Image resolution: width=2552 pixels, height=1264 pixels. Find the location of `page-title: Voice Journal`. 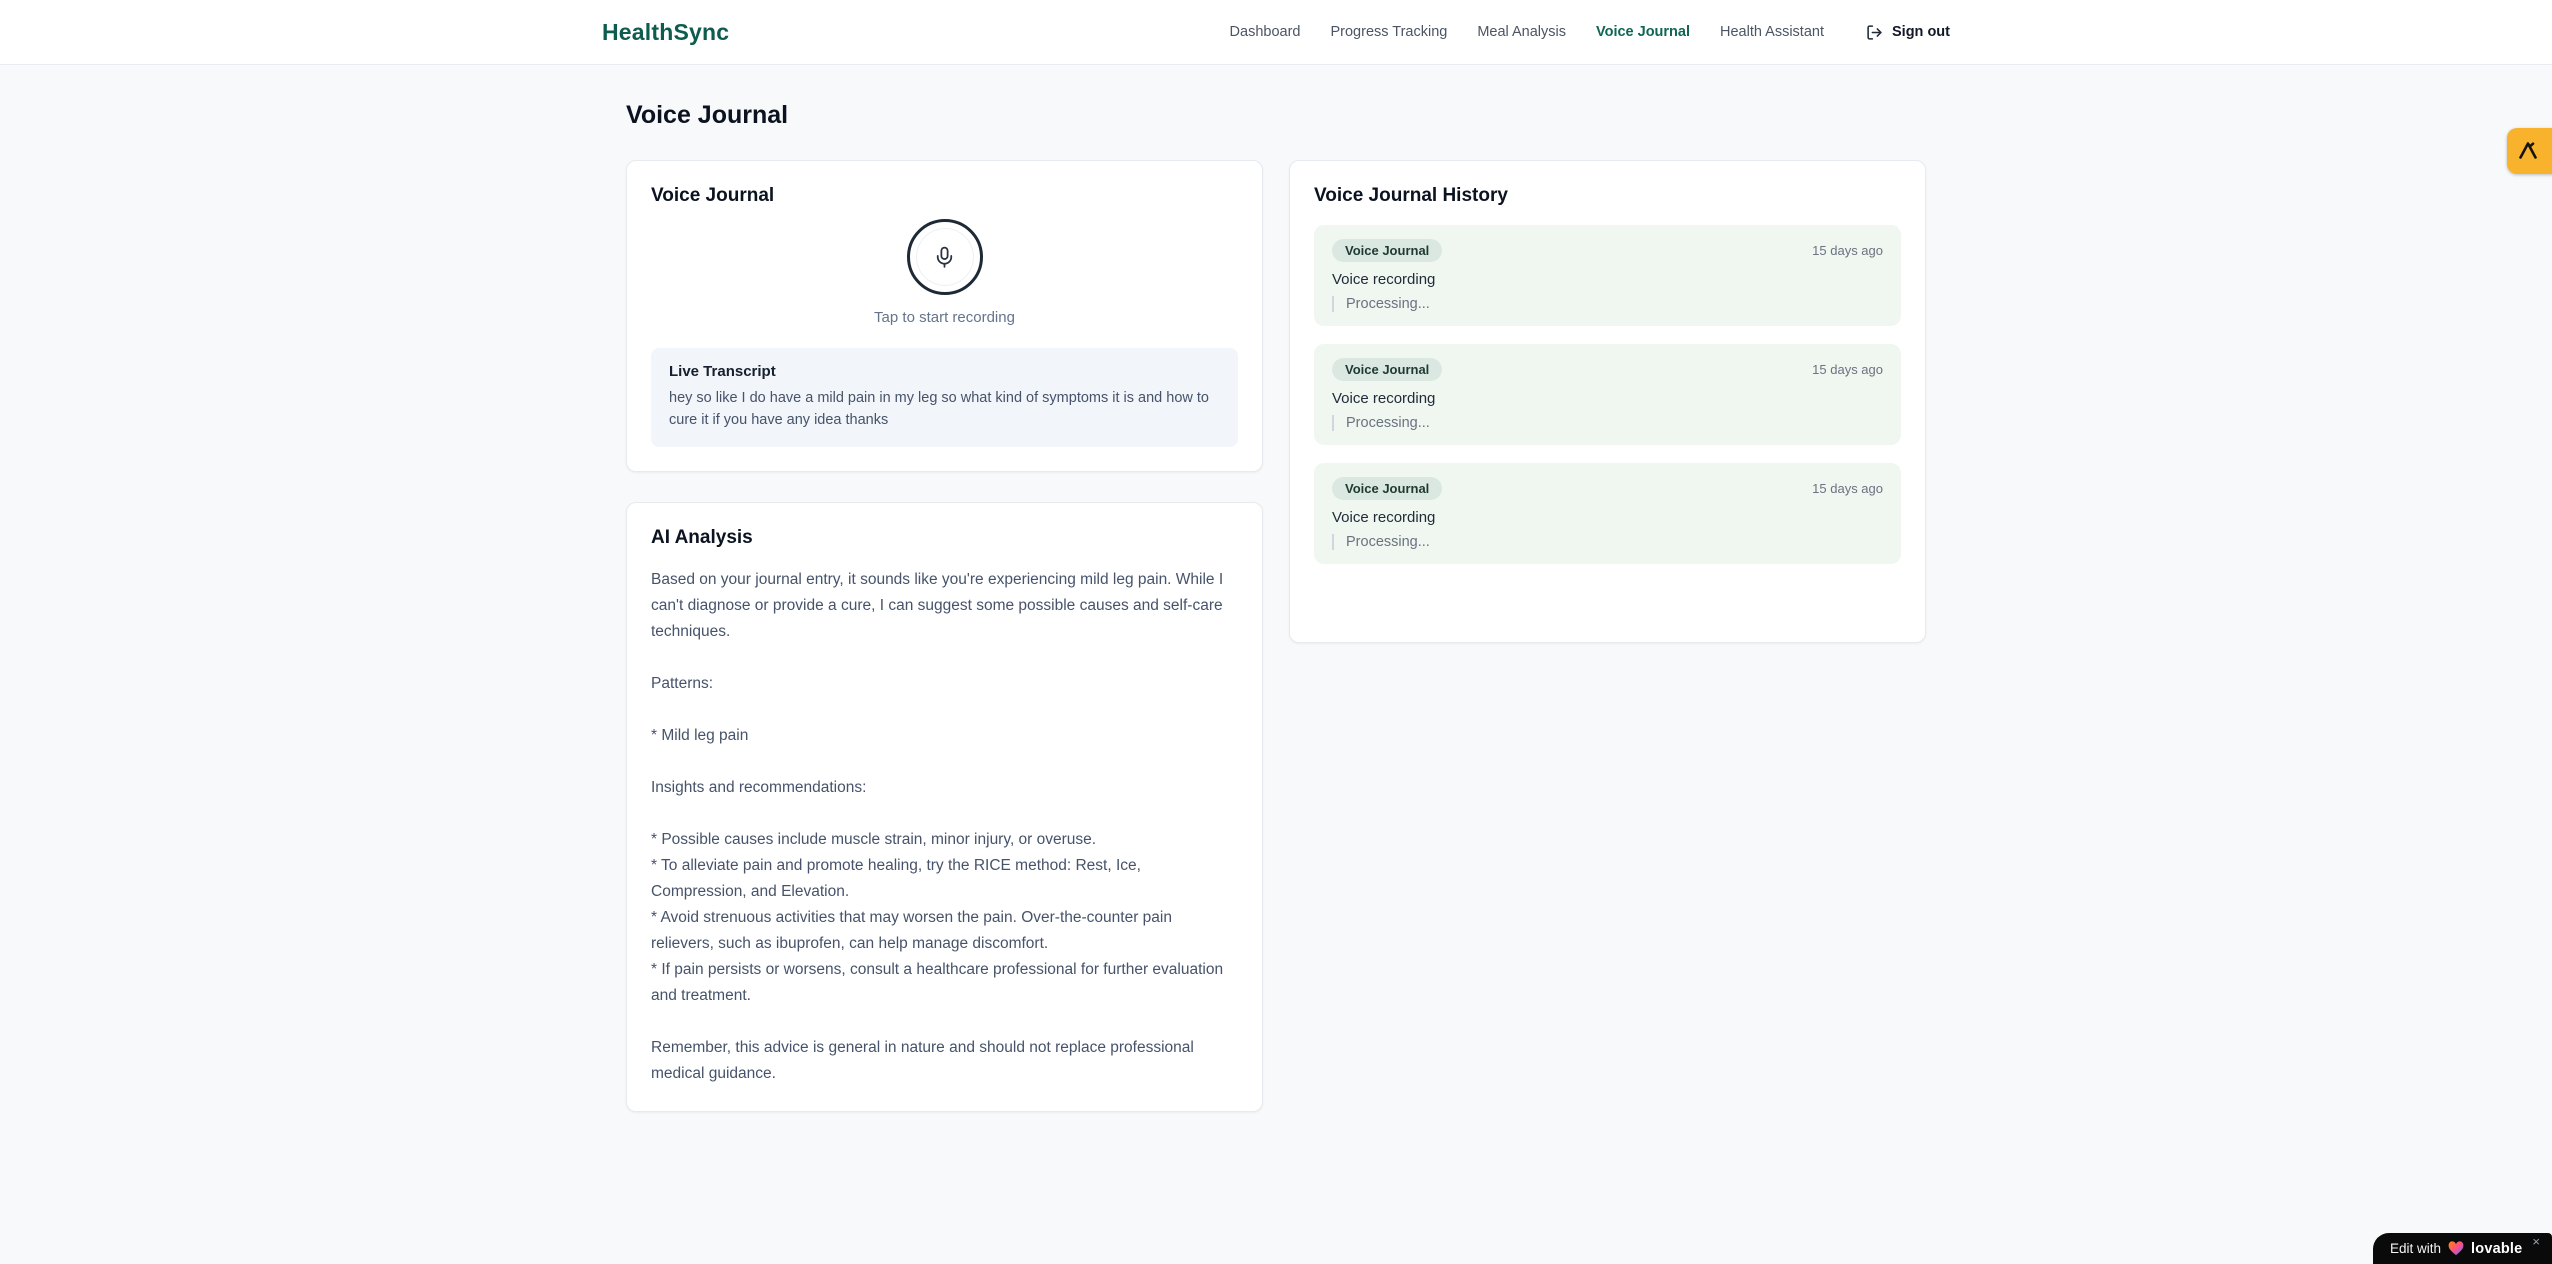

page-title: Voice Journal is located at coordinates (707, 115).